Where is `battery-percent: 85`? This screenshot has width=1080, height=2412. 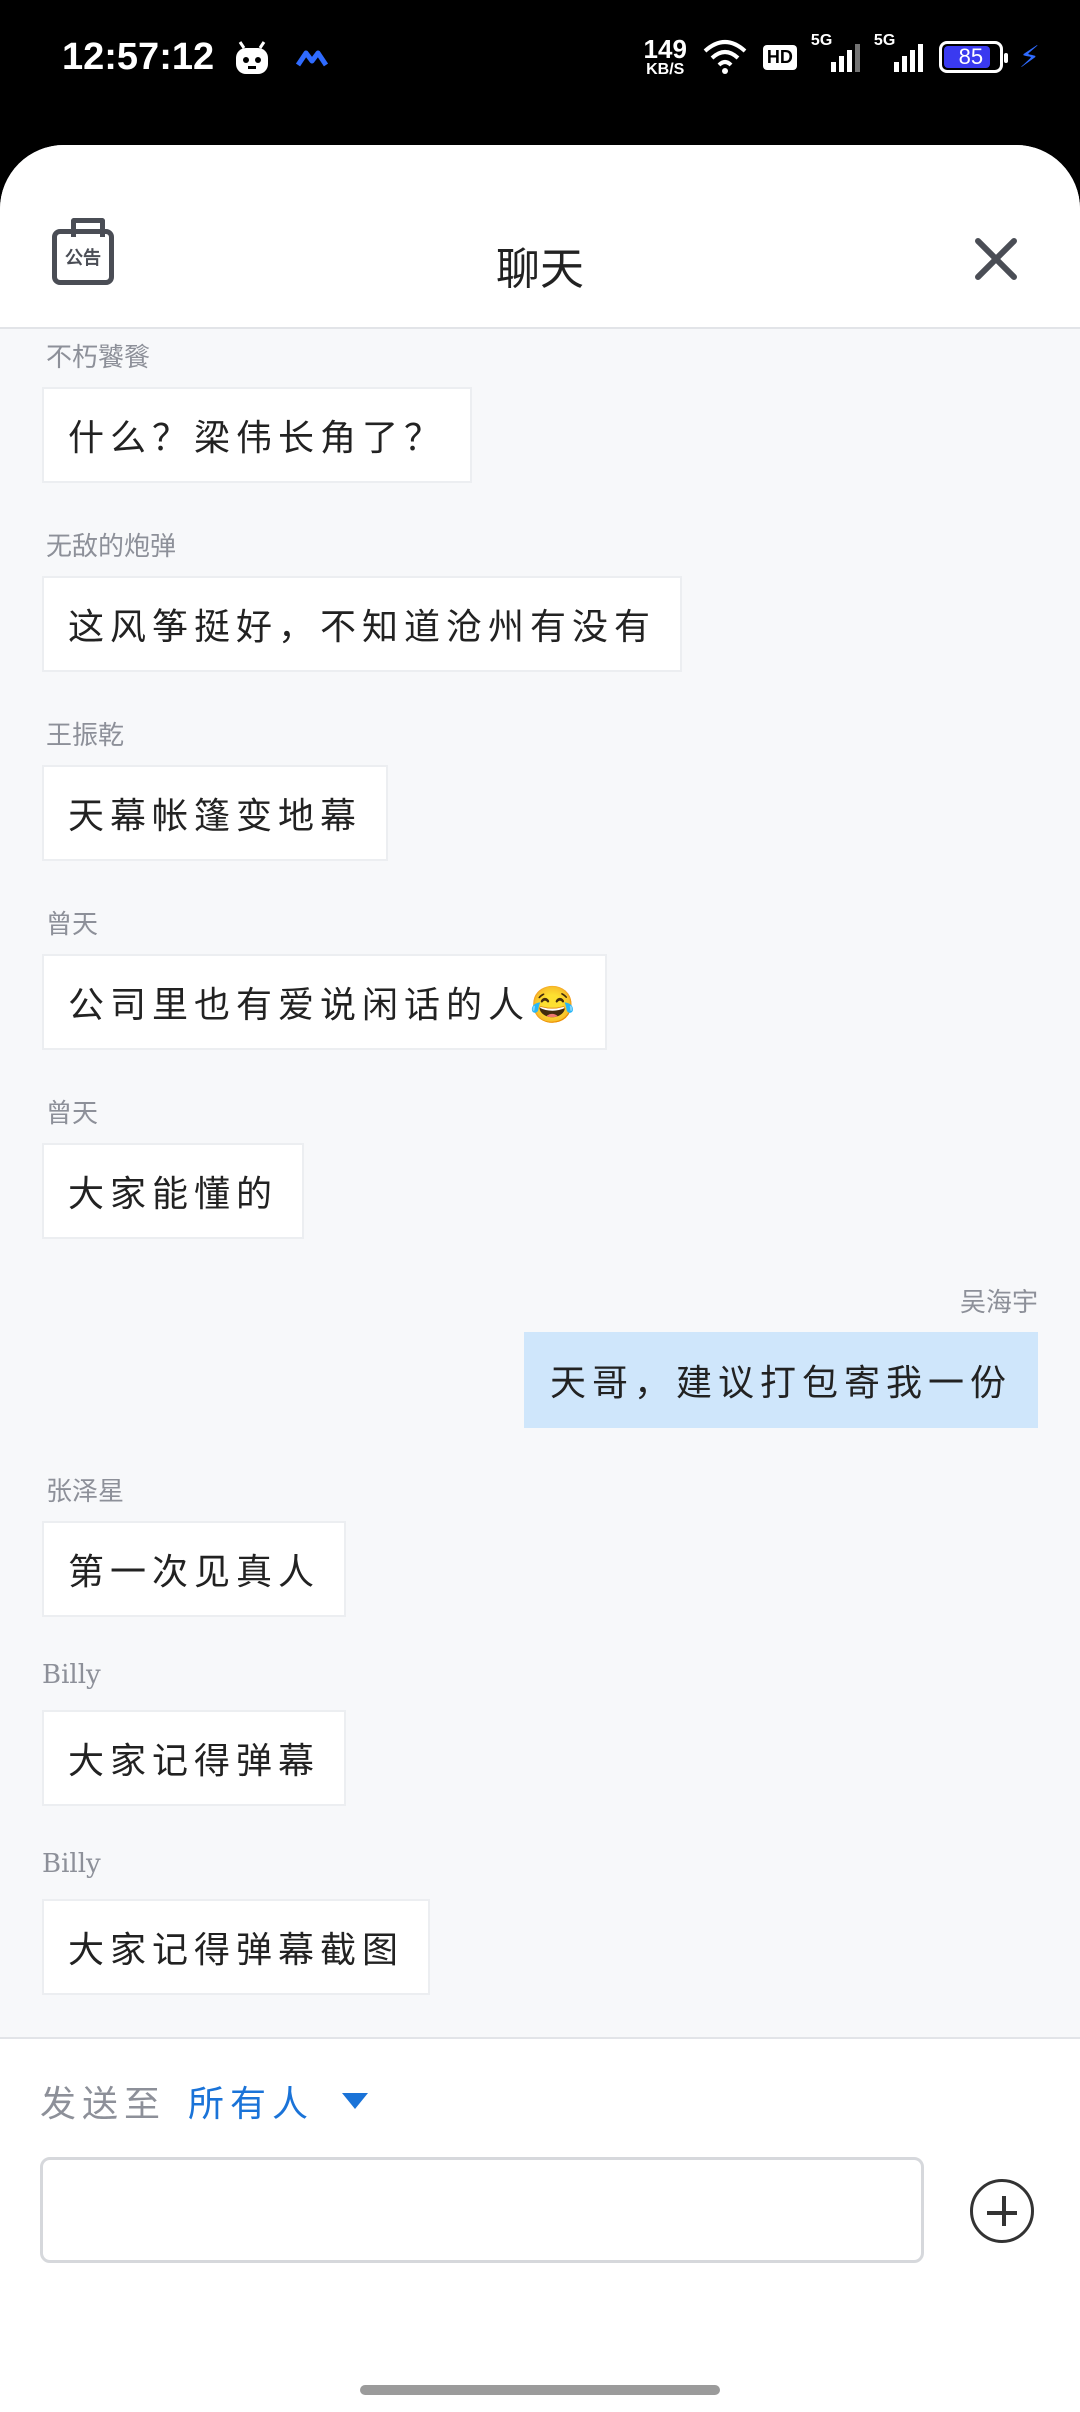 battery-percent: 85 is located at coordinates (971, 56).